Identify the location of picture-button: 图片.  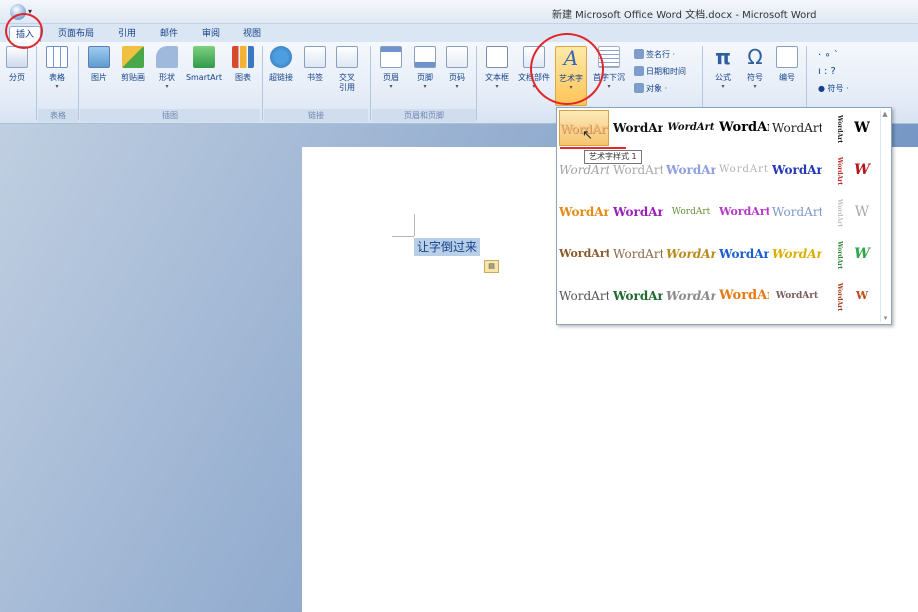
(99, 76).